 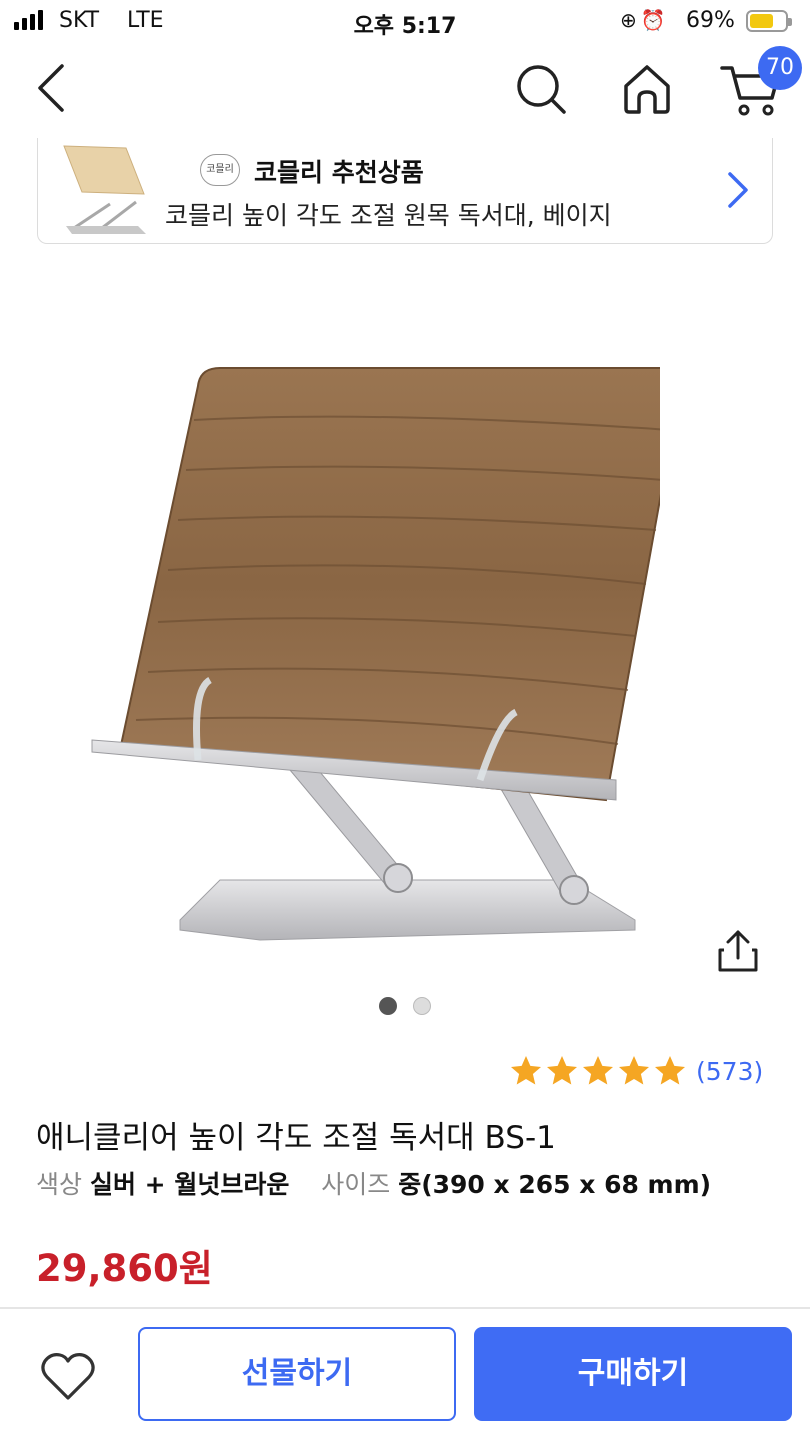 I want to click on buy-button: 구매하기, so click(x=633, y=1374).